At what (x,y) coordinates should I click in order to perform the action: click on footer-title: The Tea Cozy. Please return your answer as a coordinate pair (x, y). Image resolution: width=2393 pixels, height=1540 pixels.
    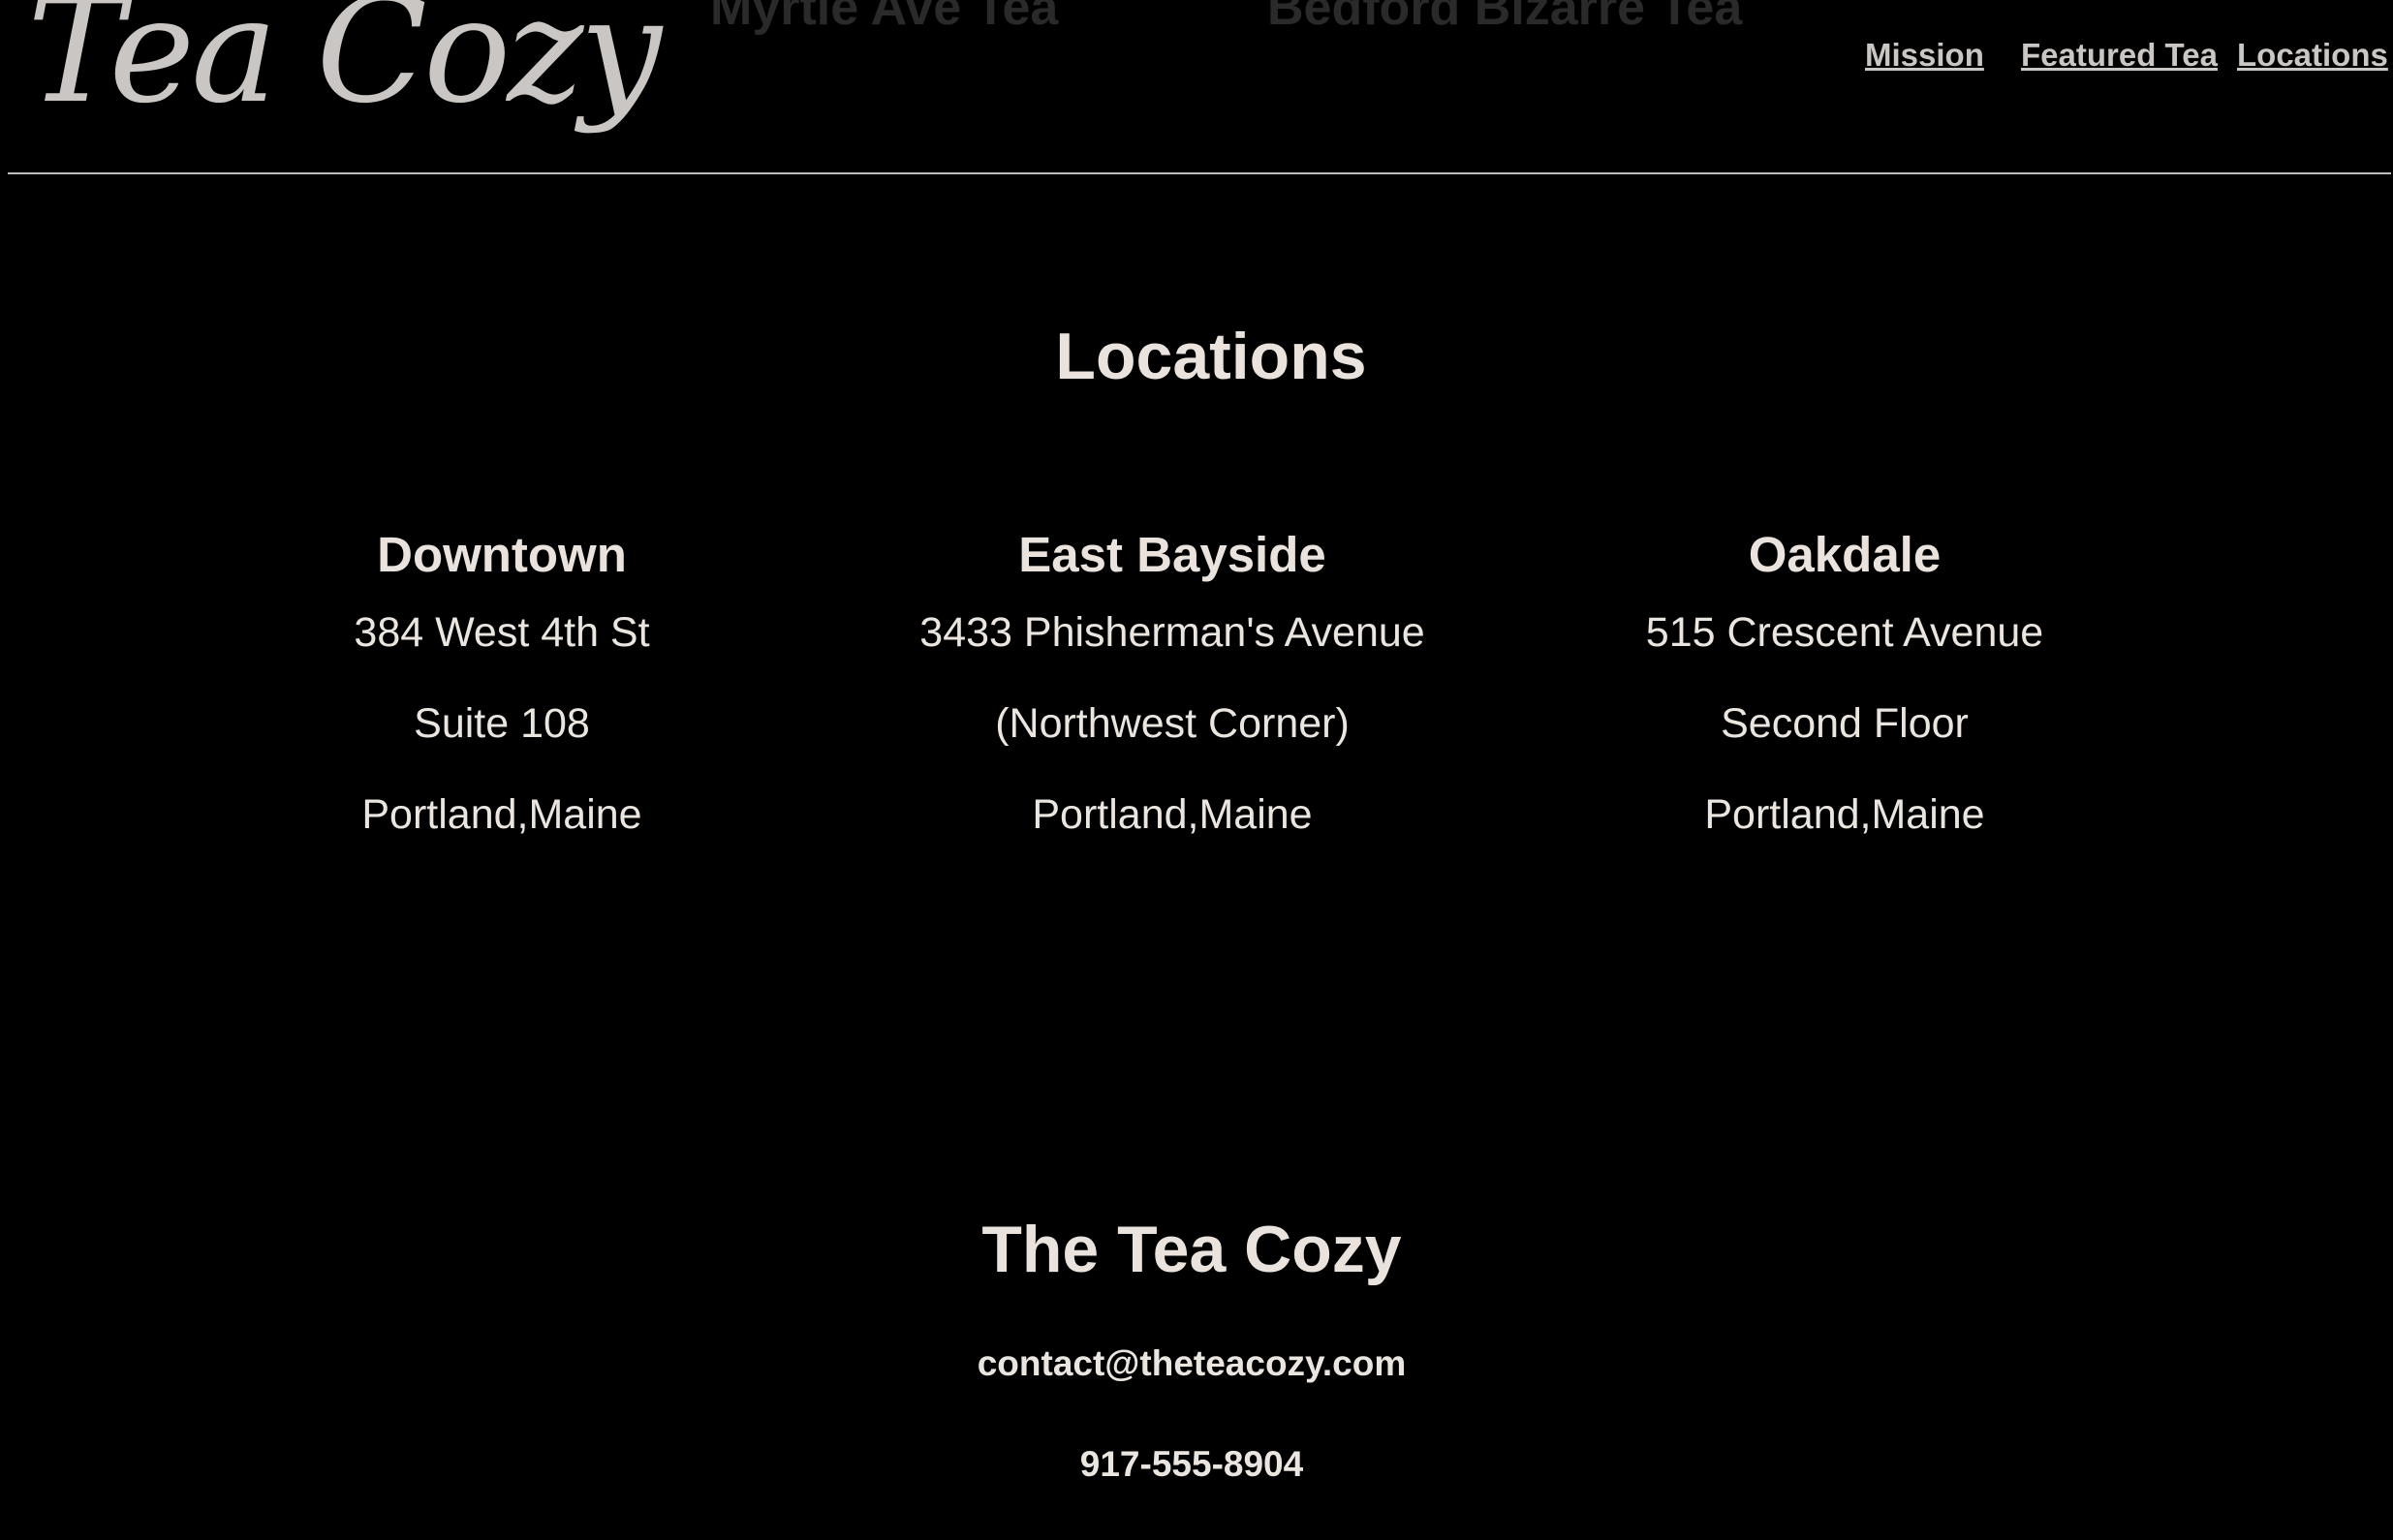
    Looking at the image, I should click on (1191, 1250).